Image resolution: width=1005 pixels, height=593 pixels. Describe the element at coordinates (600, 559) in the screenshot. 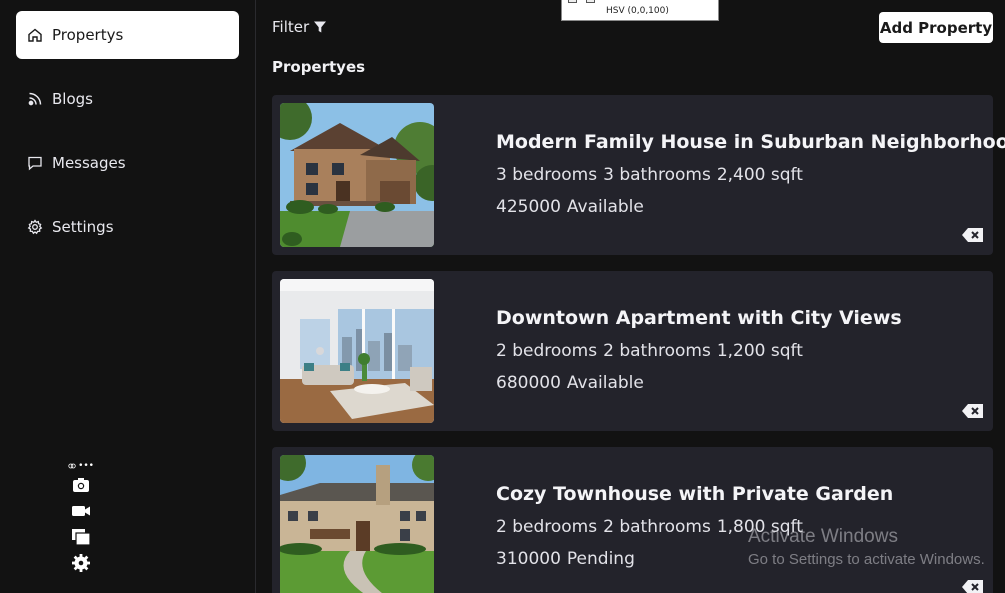

I see `status-badge: Pending` at that location.